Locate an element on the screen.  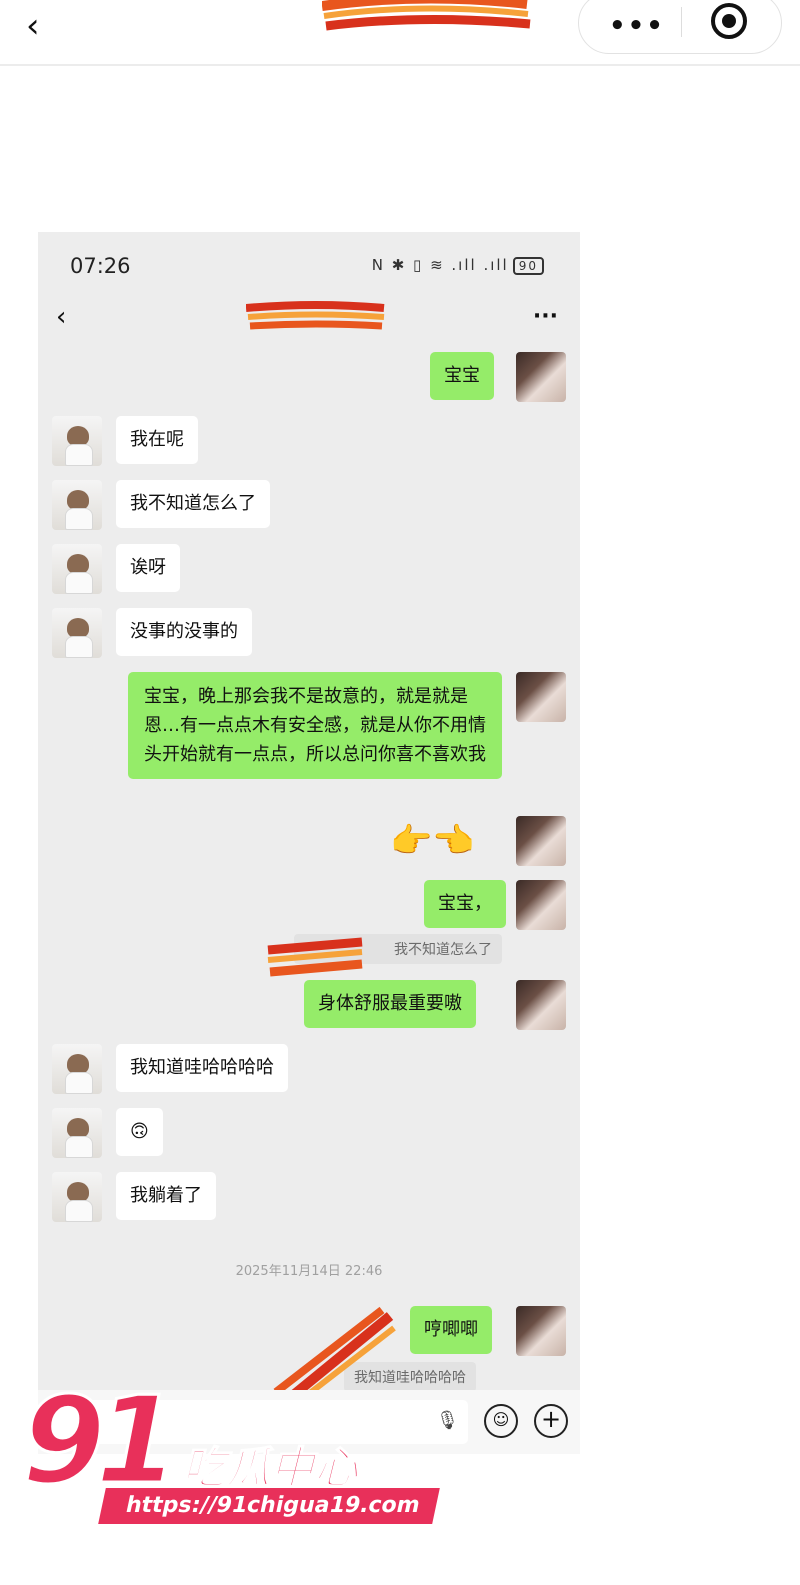
chat-header: ‹ ··· is located at coordinates (309, 322).